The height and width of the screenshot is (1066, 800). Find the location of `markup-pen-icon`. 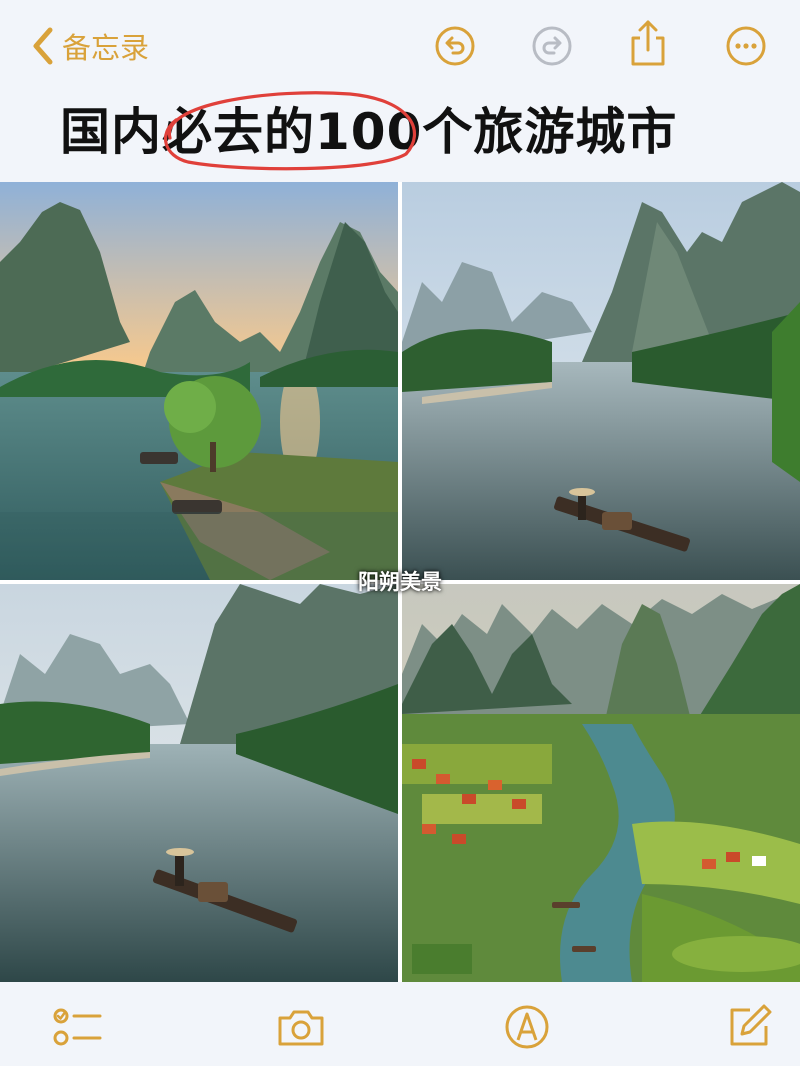

markup-pen-icon is located at coordinates (527, 1027).